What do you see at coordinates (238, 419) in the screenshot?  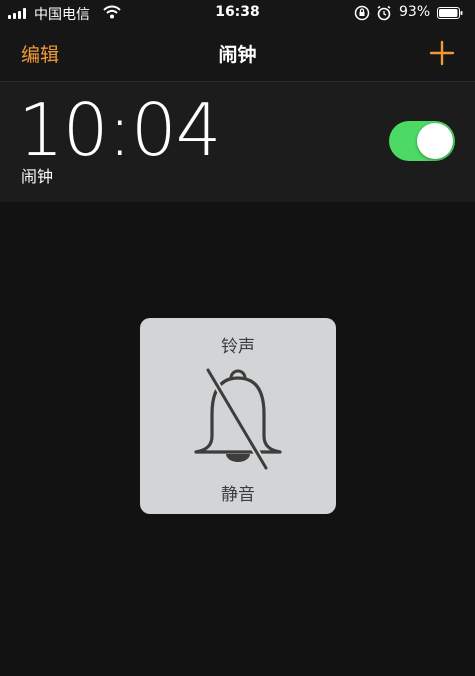 I see `bell-slash-icon` at bounding box center [238, 419].